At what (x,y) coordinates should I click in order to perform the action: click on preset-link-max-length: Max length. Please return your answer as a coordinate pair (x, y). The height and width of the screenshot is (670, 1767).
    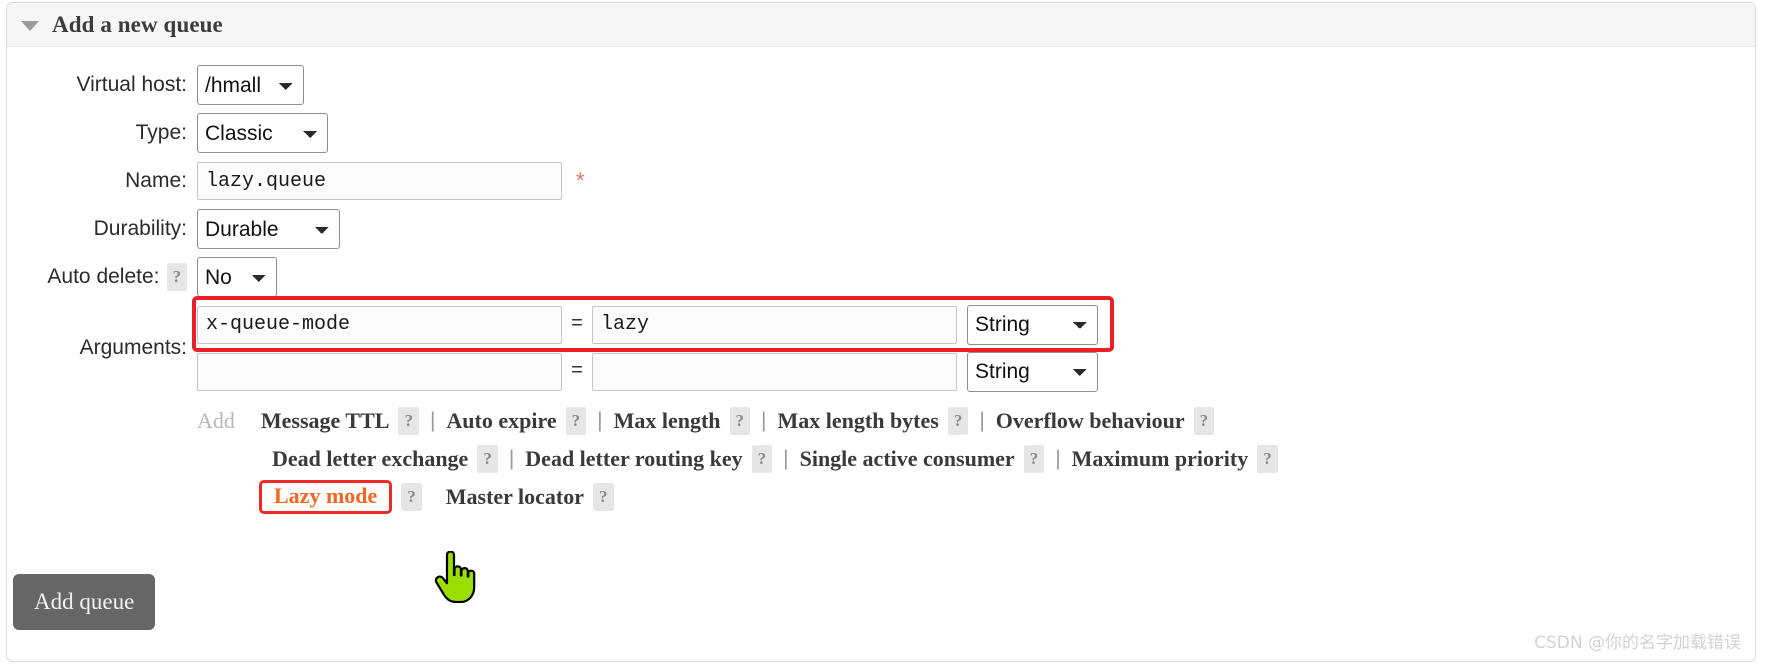
    Looking at the image, I should click on (667, 421).